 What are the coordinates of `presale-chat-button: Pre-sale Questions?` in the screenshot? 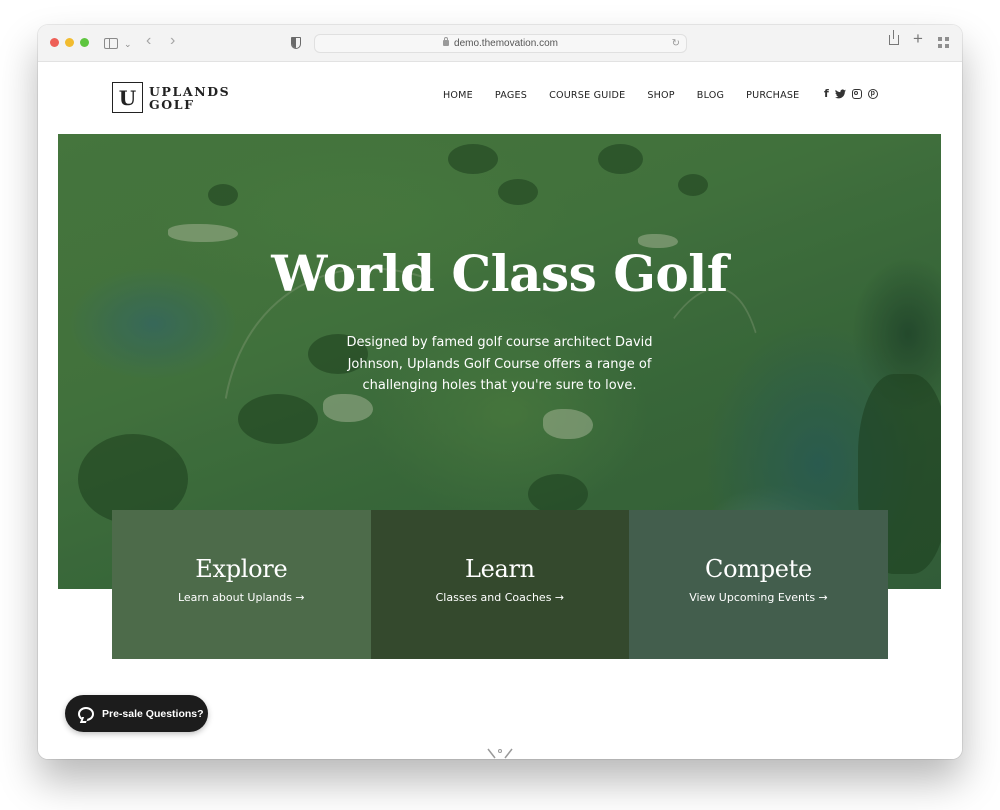 It's located at (136, 713).